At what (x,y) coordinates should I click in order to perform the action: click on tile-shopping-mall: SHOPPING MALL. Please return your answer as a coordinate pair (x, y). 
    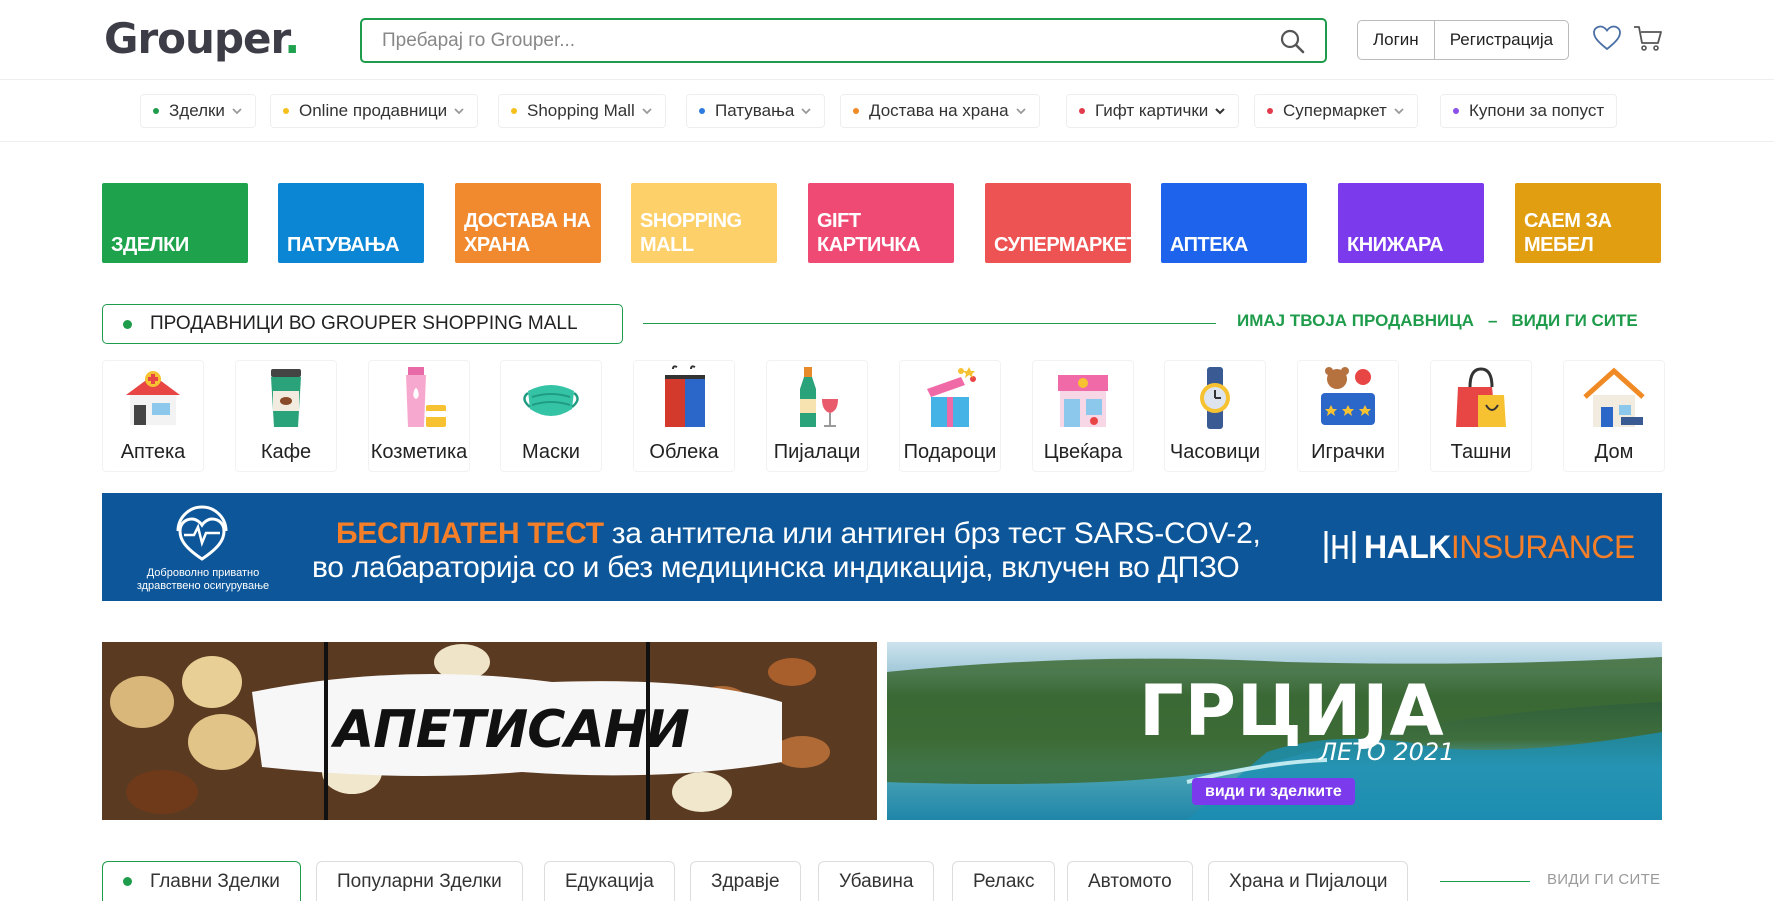
    Looking at the image, I should click on (704, 223).